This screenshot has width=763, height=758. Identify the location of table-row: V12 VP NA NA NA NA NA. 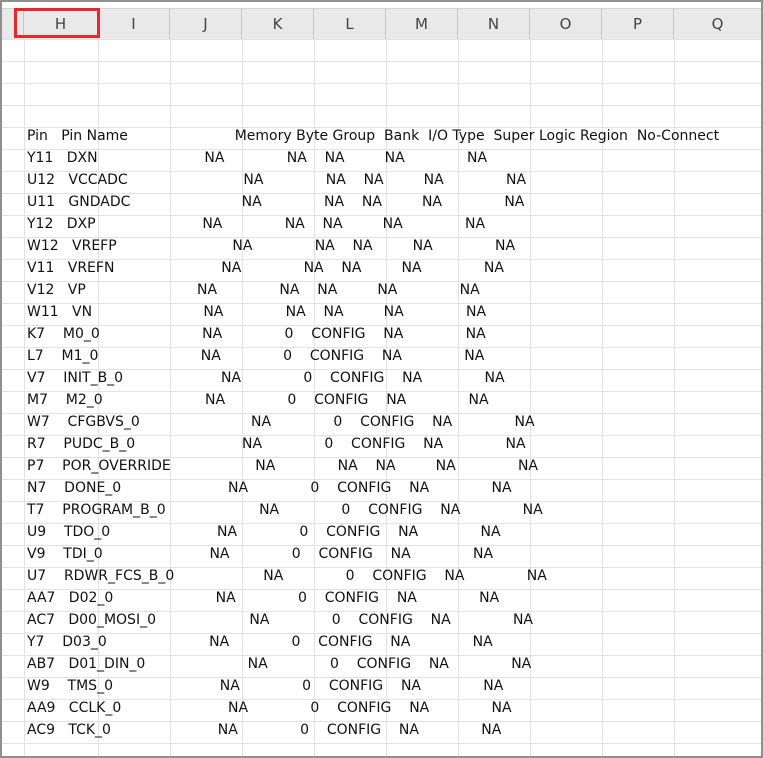
(253, 290).